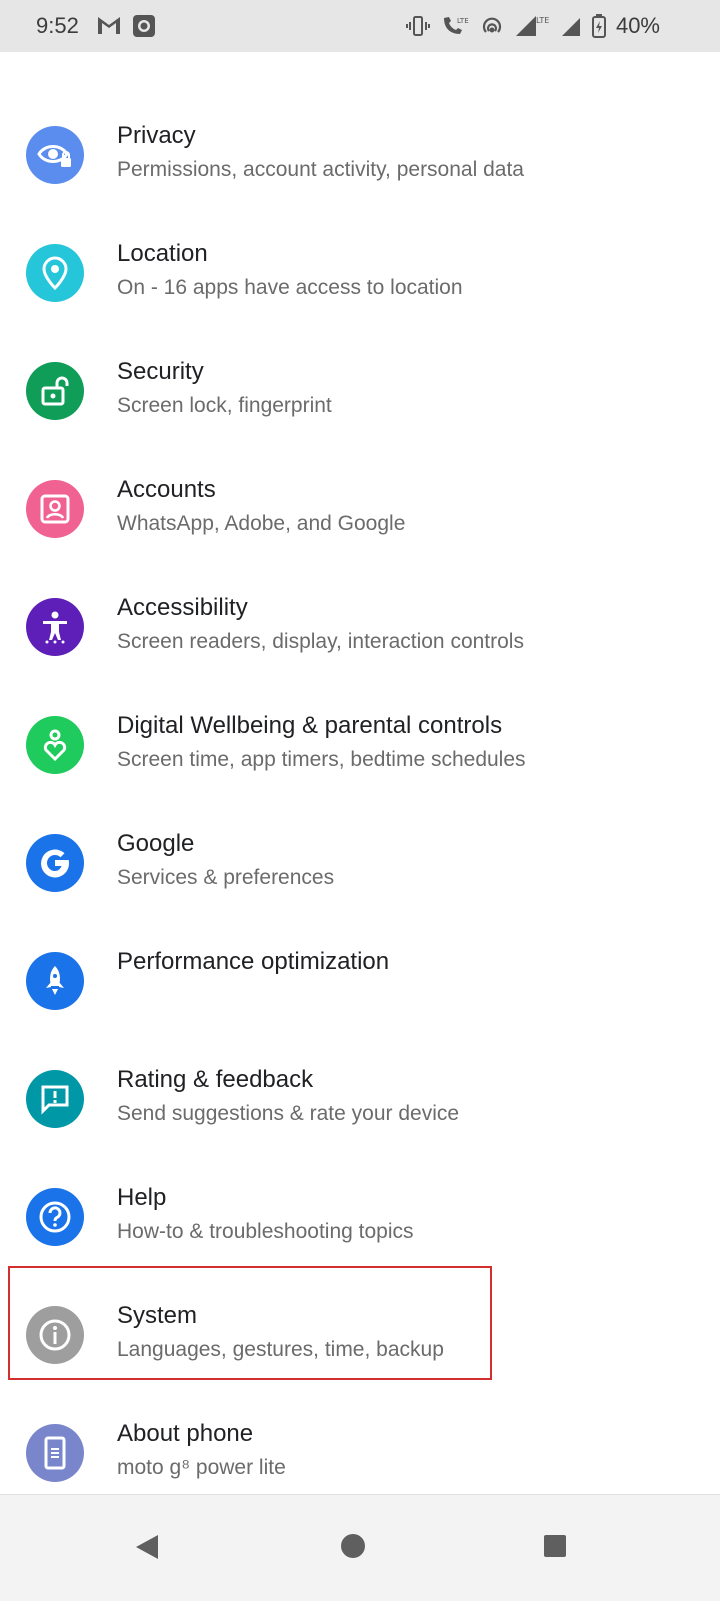 The height and width of the screenshot is (1601, 720). What do you see at coordinates (637, 25) in the screenshot?
I see `battery-percent: 40%` at bounding box center [637, 25].